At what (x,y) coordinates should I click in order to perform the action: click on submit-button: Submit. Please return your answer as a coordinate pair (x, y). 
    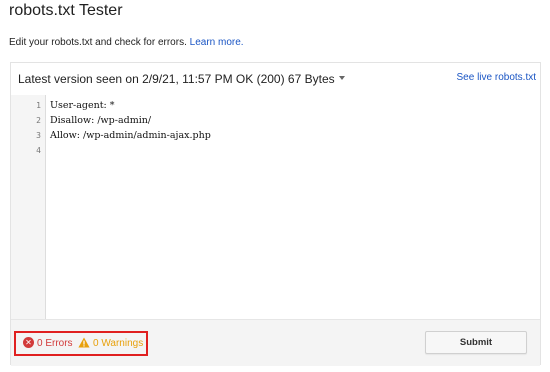
    Looking at the image, I should click on (476, 342).